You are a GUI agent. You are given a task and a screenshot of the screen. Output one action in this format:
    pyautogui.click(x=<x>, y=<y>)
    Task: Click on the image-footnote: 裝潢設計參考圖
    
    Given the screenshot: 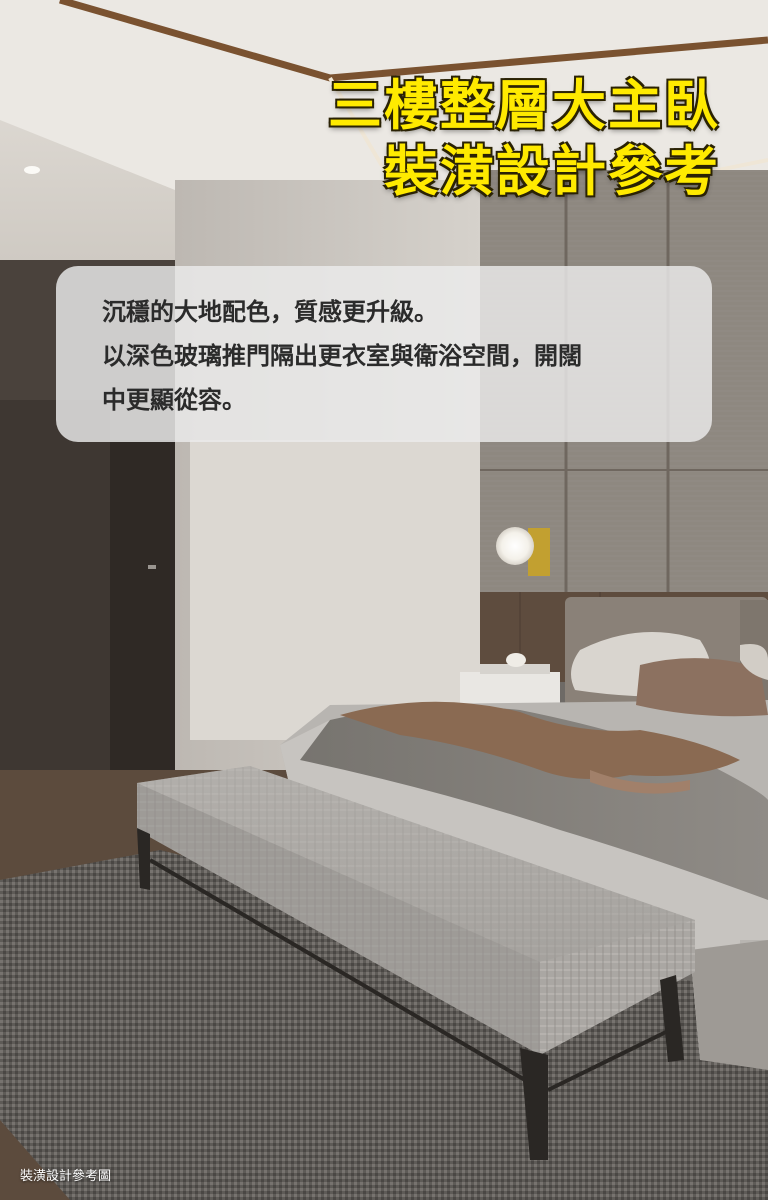 What is the action you would take?
    pyautogui.click(x=66, y=1176)
    